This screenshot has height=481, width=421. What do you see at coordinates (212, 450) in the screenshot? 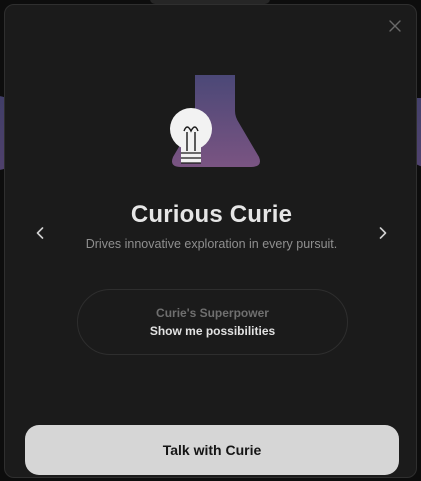
I see `talk-with-persona-button: Talk with Curie` at bounding box center [212, 450].